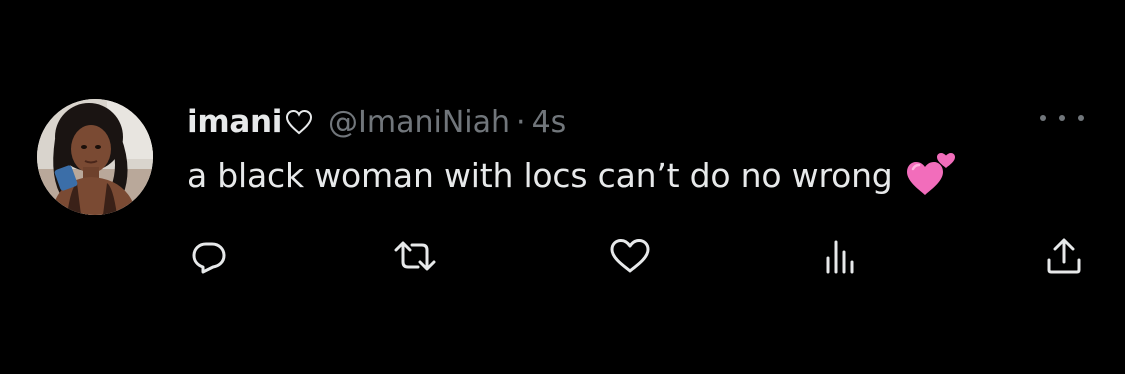  I want to click on tweet-header: imani @ImaniNiah · 4s, so click(376, 122).